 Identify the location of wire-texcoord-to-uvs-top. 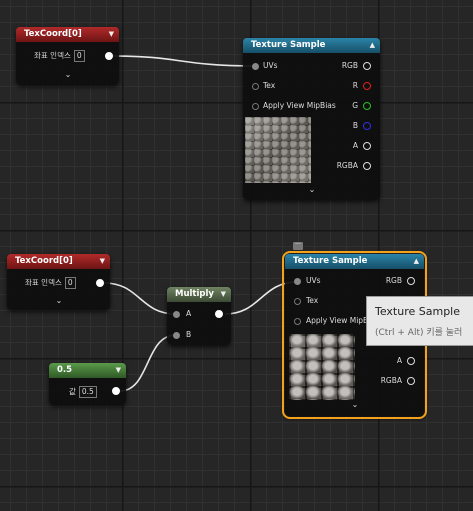
(184, 61).